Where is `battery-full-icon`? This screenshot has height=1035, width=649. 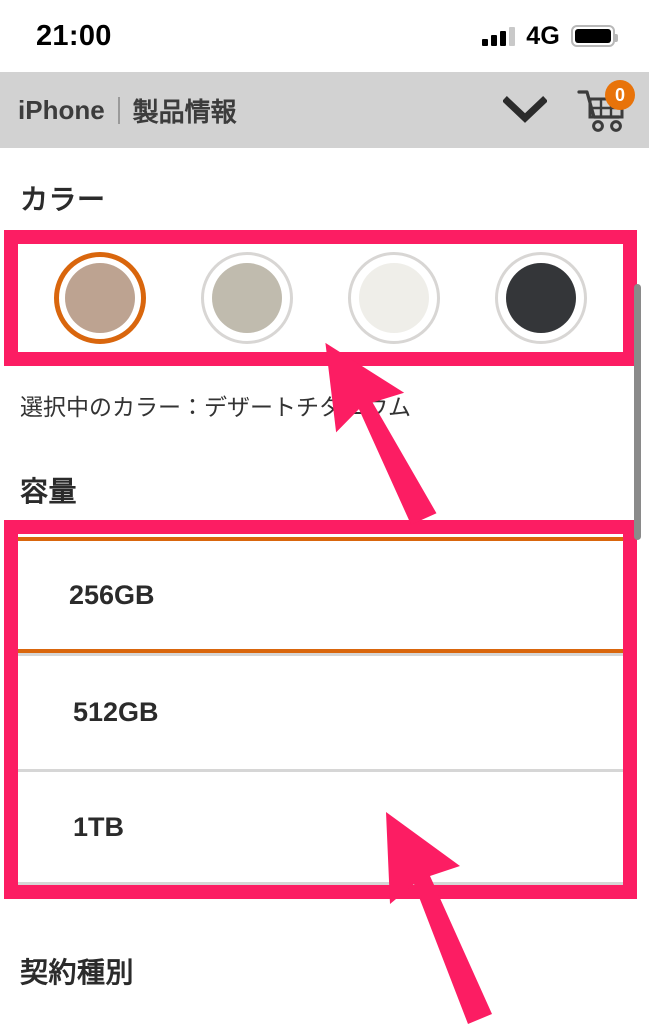
battery-full-icon is located at coordinates (594, 36).